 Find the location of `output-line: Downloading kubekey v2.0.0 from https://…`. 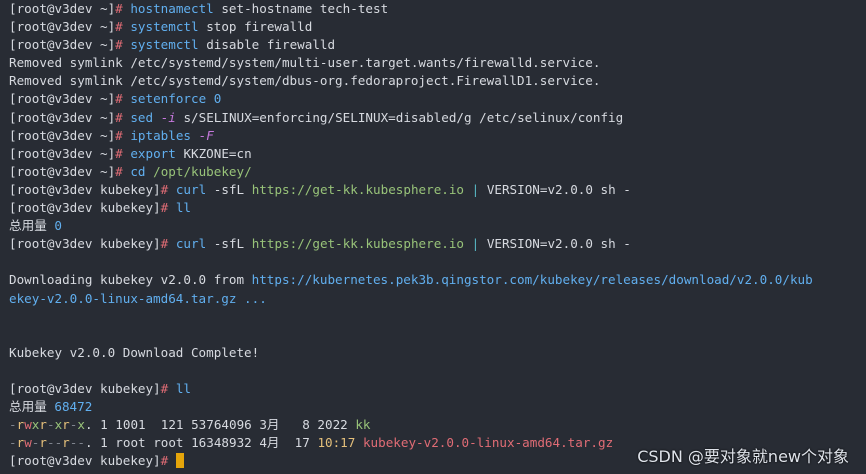

output-line: Downloading kubekey v2.0.0 from https://… is located at coordinates (411, 280).